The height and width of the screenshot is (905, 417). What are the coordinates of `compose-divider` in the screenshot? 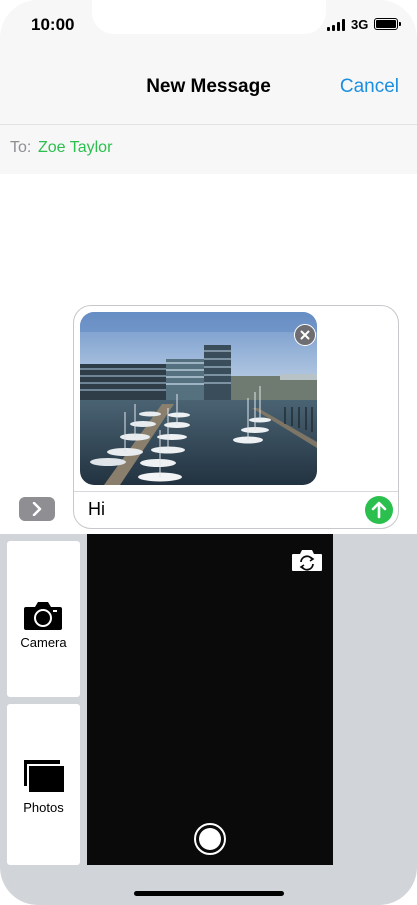 It's located at (236, 491).